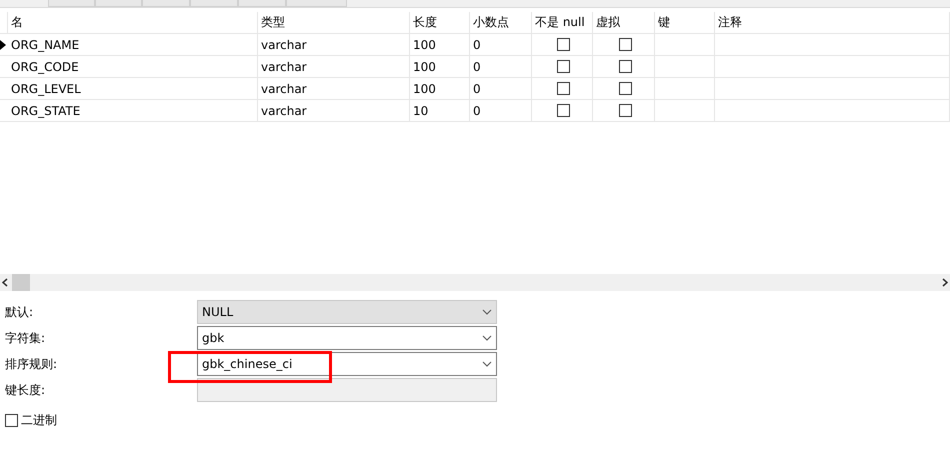  Describe the element at coordinates (17, 22) in the screenshot. I see `column-header: 名` at that location.